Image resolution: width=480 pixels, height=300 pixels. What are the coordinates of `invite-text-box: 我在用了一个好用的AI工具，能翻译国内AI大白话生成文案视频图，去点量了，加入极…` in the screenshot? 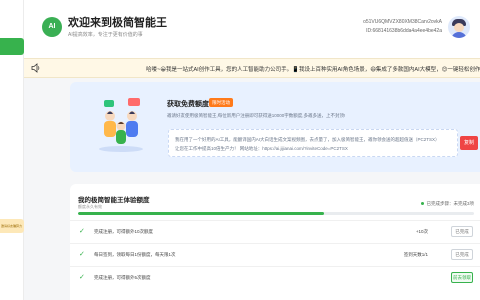 It's located at (313, 143).